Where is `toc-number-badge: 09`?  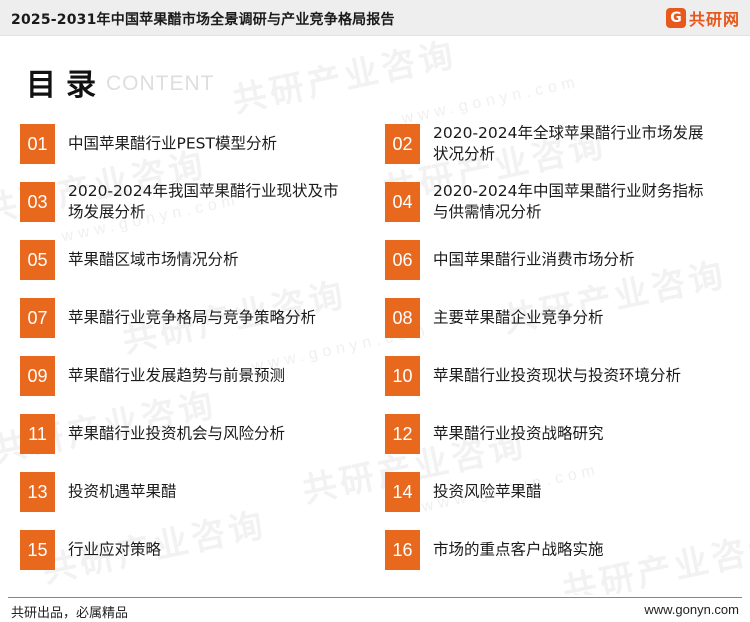
toc-number-badge: 09 is located at coordinates (37, 376).